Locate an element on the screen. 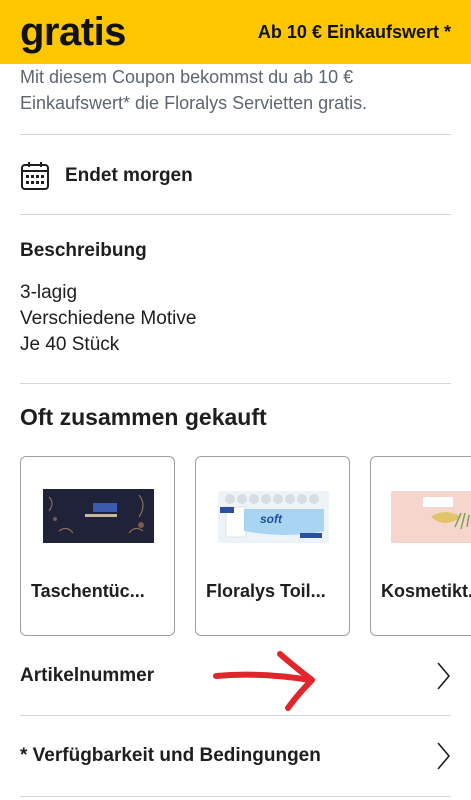  description-line: Je 40 Stück is located at coordinates (70, 344).